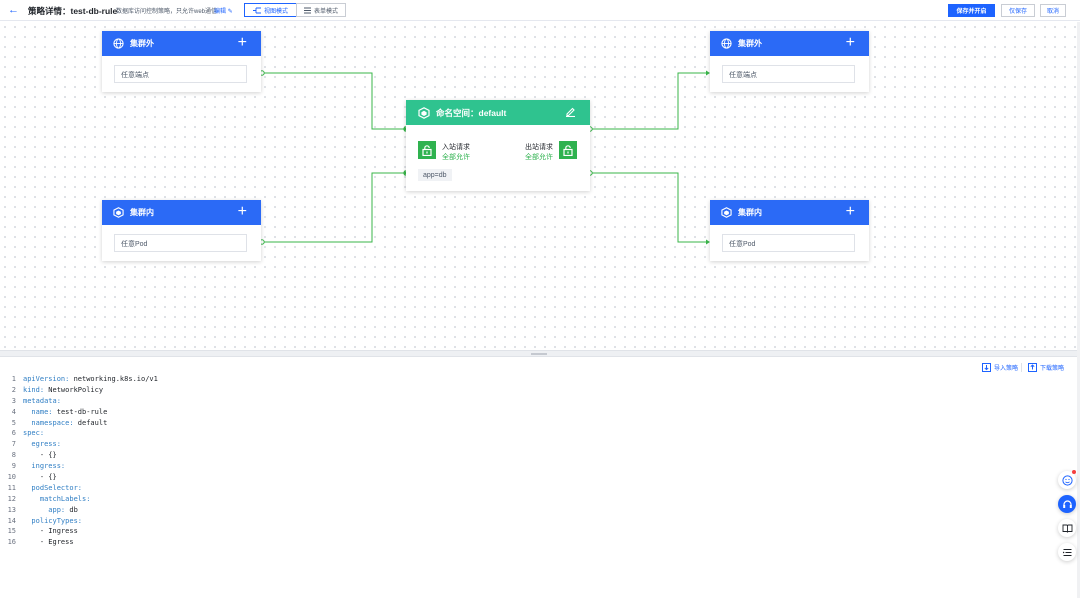 The image size is (1080, 598). What do you see at coordinates (11, 509) in the screenshot?
I see `line-number: 13` at bounding box center [11, 509].